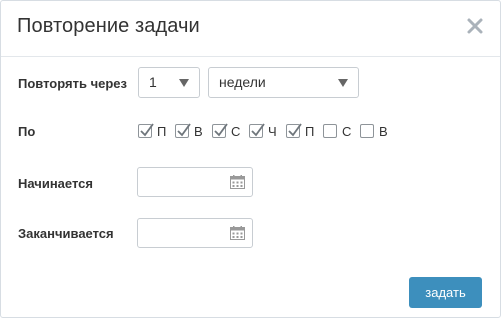 This screenshot has height=318, width=501. I want to click on unit-select: недели, so click(283, 82).